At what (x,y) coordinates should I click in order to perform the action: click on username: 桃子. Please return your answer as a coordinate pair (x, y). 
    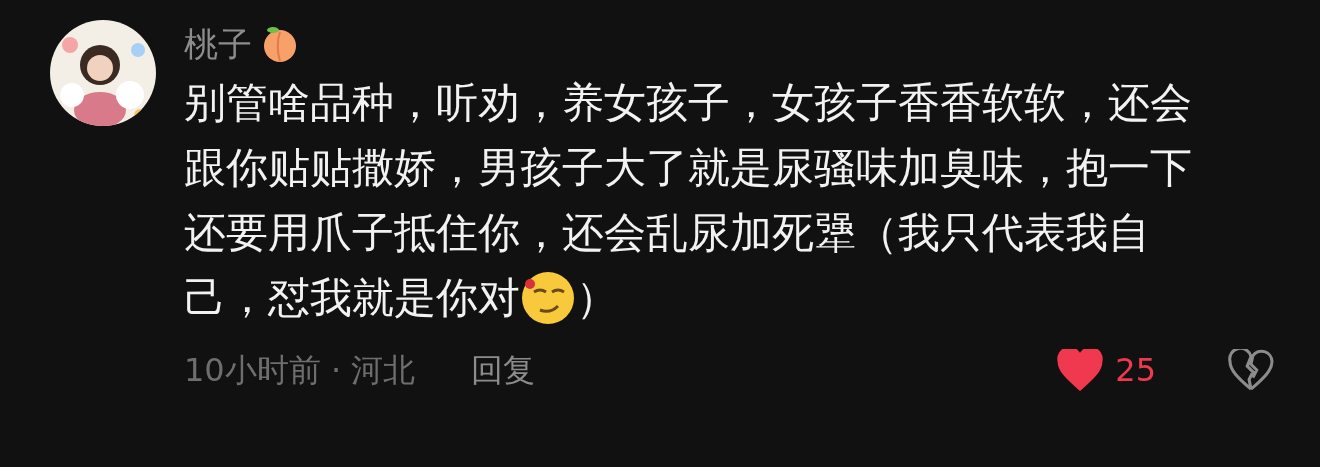
    Looking at the image, I should click on (218, 44).